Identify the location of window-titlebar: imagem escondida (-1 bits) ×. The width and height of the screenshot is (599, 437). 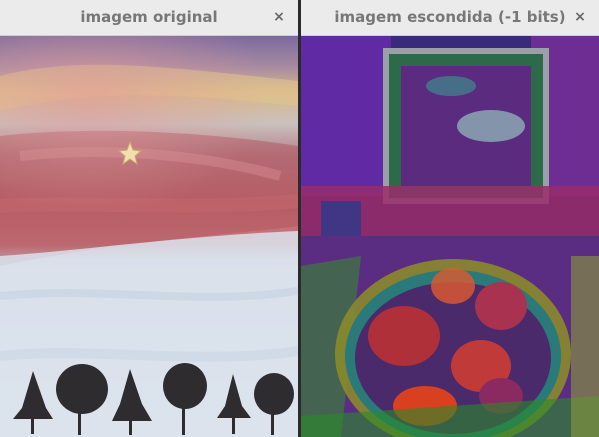
(450, 18).